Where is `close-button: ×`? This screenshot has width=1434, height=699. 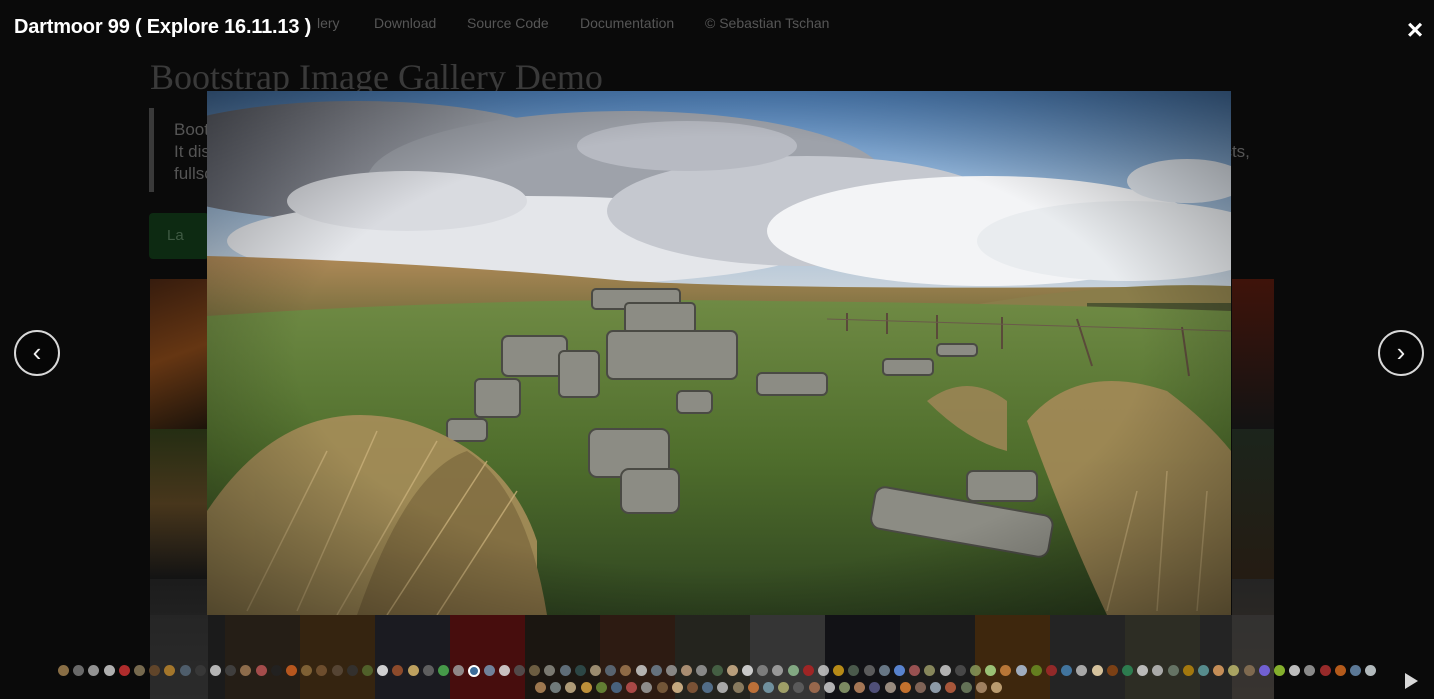
close-button: × is located at coordinates (1415, 30).